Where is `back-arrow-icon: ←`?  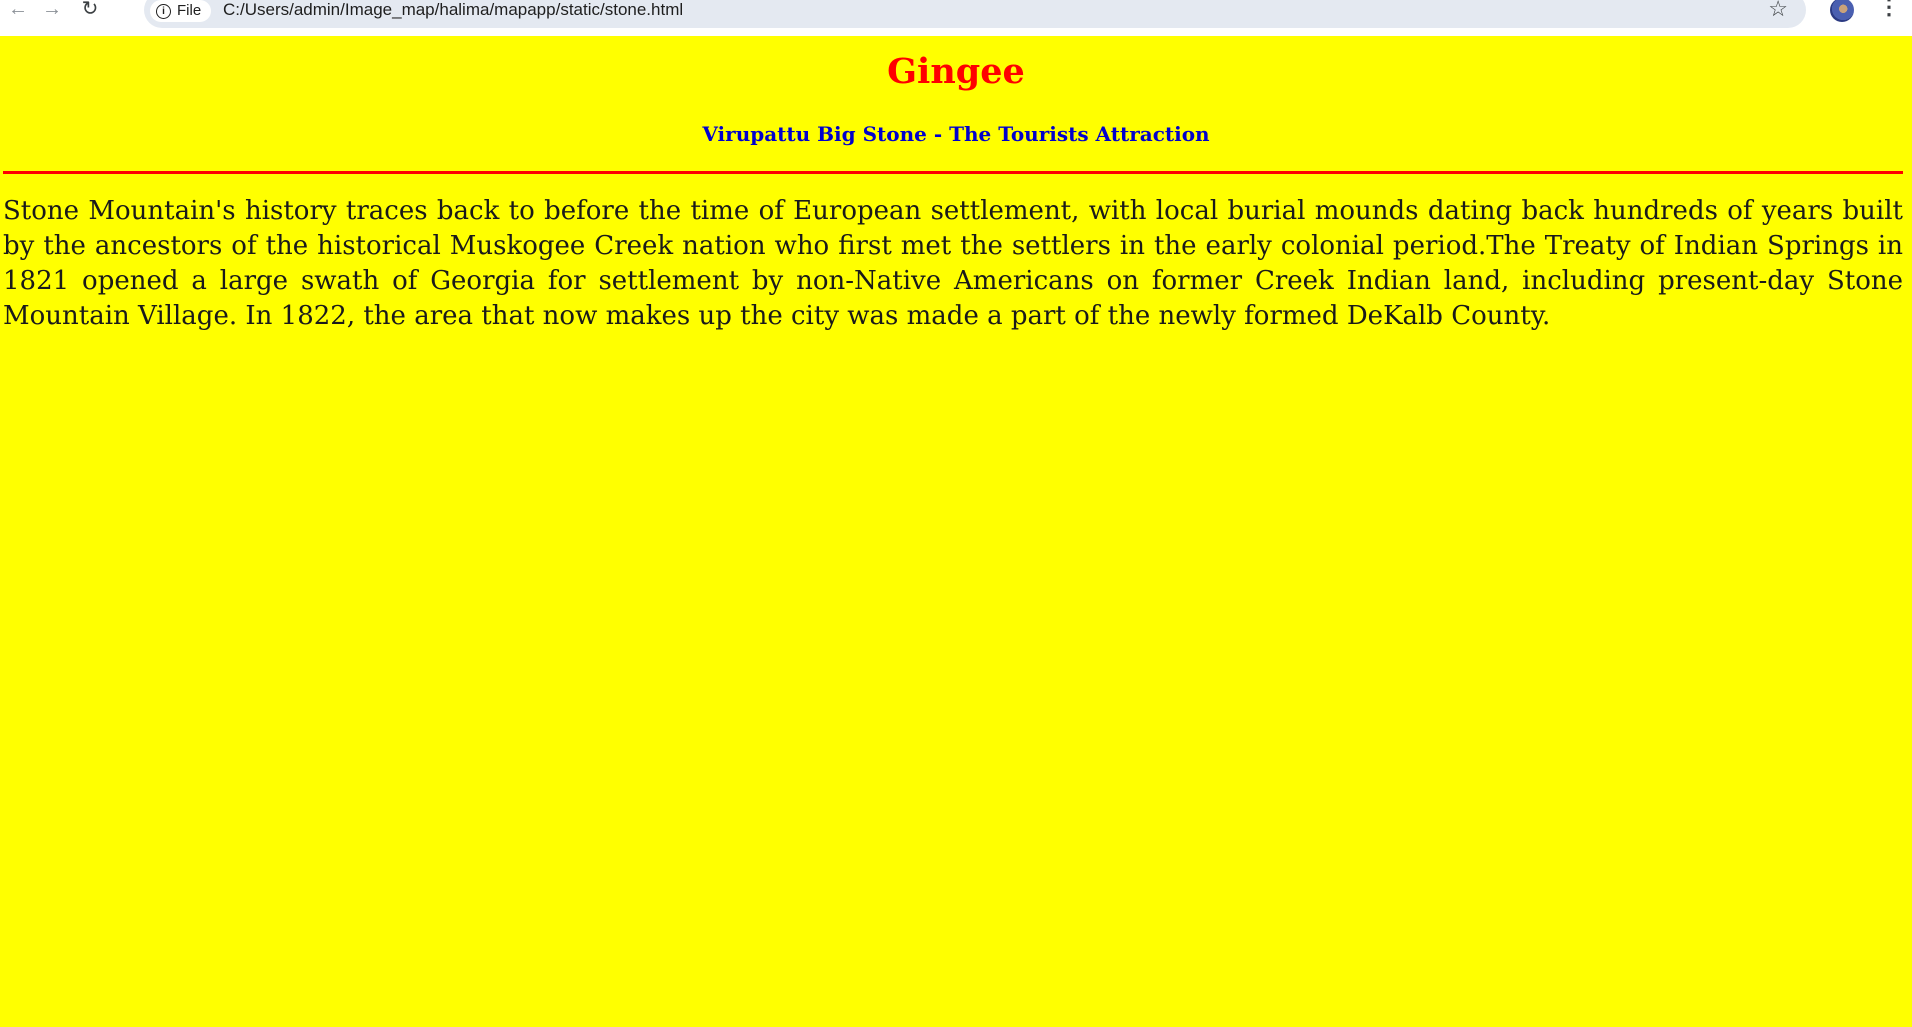
back-arrow-icon: ← is located at coordinates (18, 11).